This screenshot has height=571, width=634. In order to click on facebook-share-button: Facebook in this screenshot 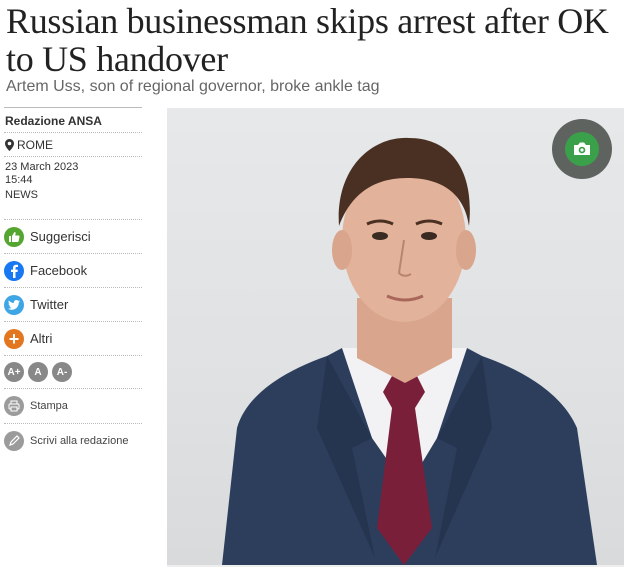, I will do `click(73, 270)`.